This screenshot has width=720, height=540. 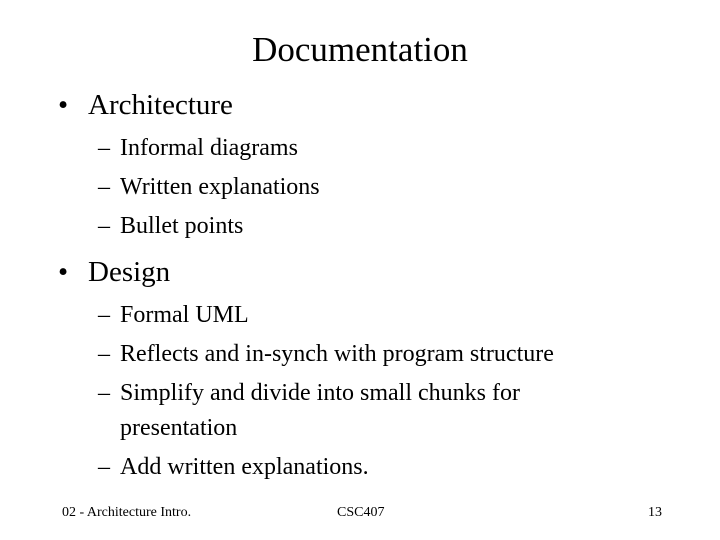 I want to click on sub-bullet: – Bullet points, so click(x=170, y=226).